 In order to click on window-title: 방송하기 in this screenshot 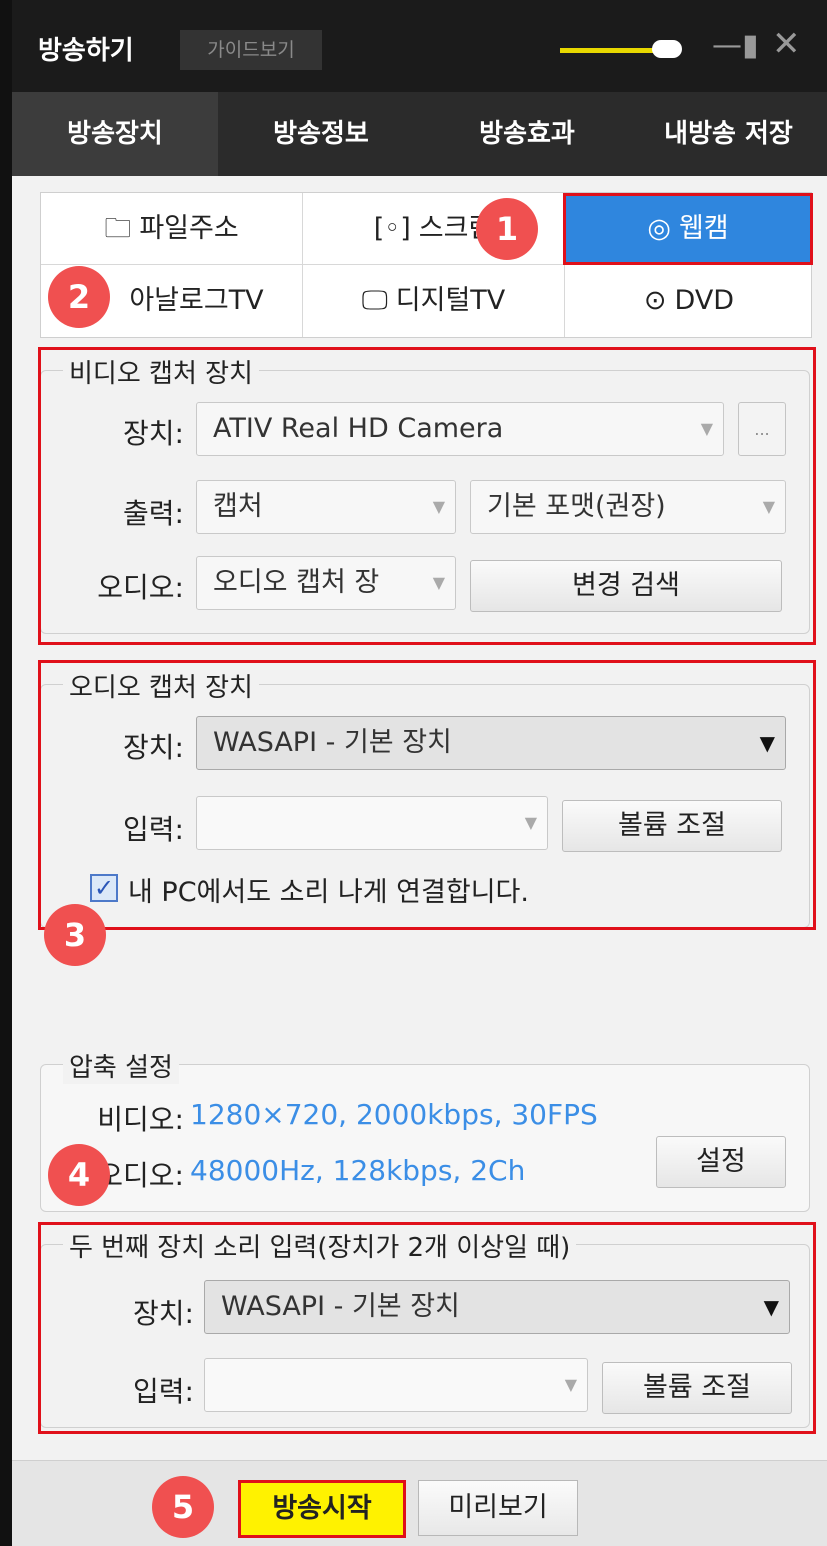, I will do `click(86, 51)`.